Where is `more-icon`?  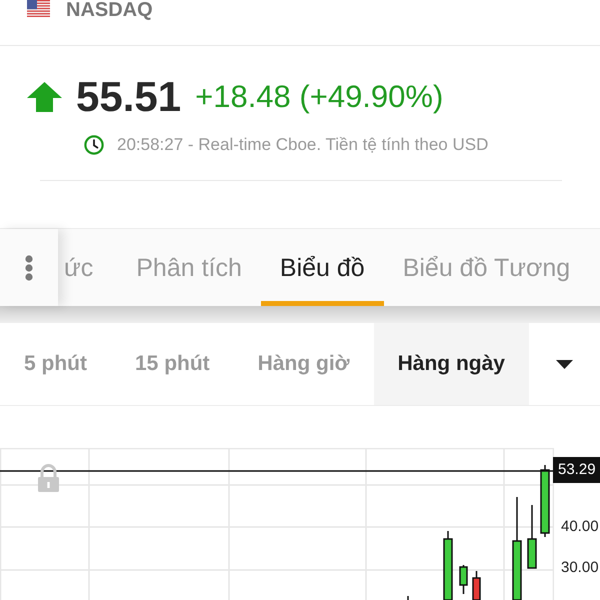
more-icon is located at coordinates (29, 267).